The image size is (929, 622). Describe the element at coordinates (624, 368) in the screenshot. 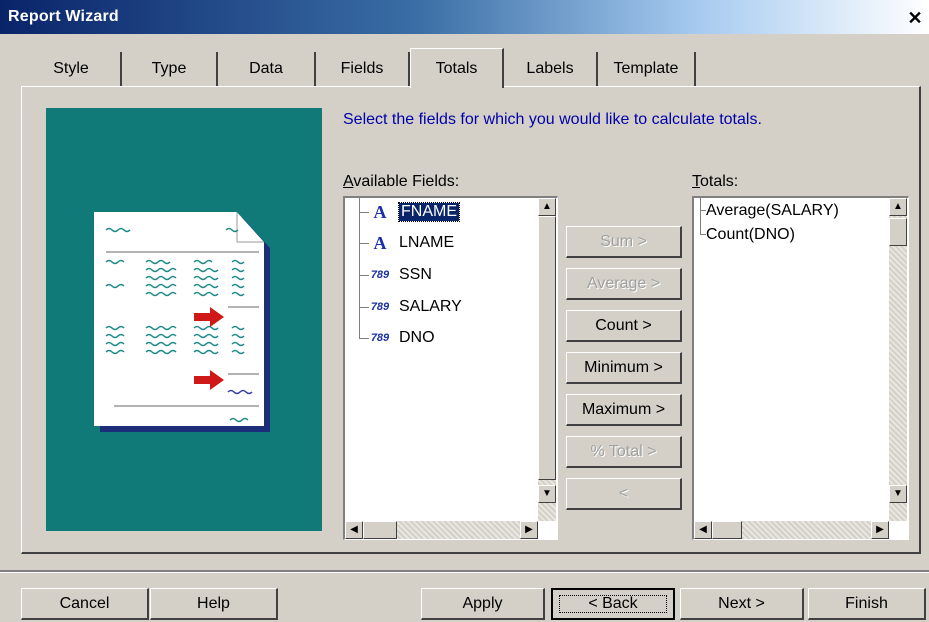

I see `minimum-button: Minimum >` at that location.